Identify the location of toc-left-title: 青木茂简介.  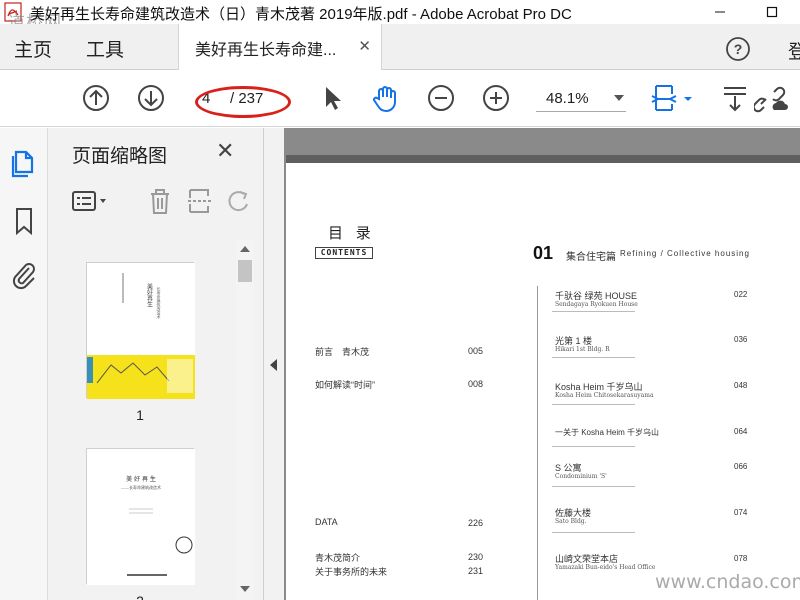
(338, 558).